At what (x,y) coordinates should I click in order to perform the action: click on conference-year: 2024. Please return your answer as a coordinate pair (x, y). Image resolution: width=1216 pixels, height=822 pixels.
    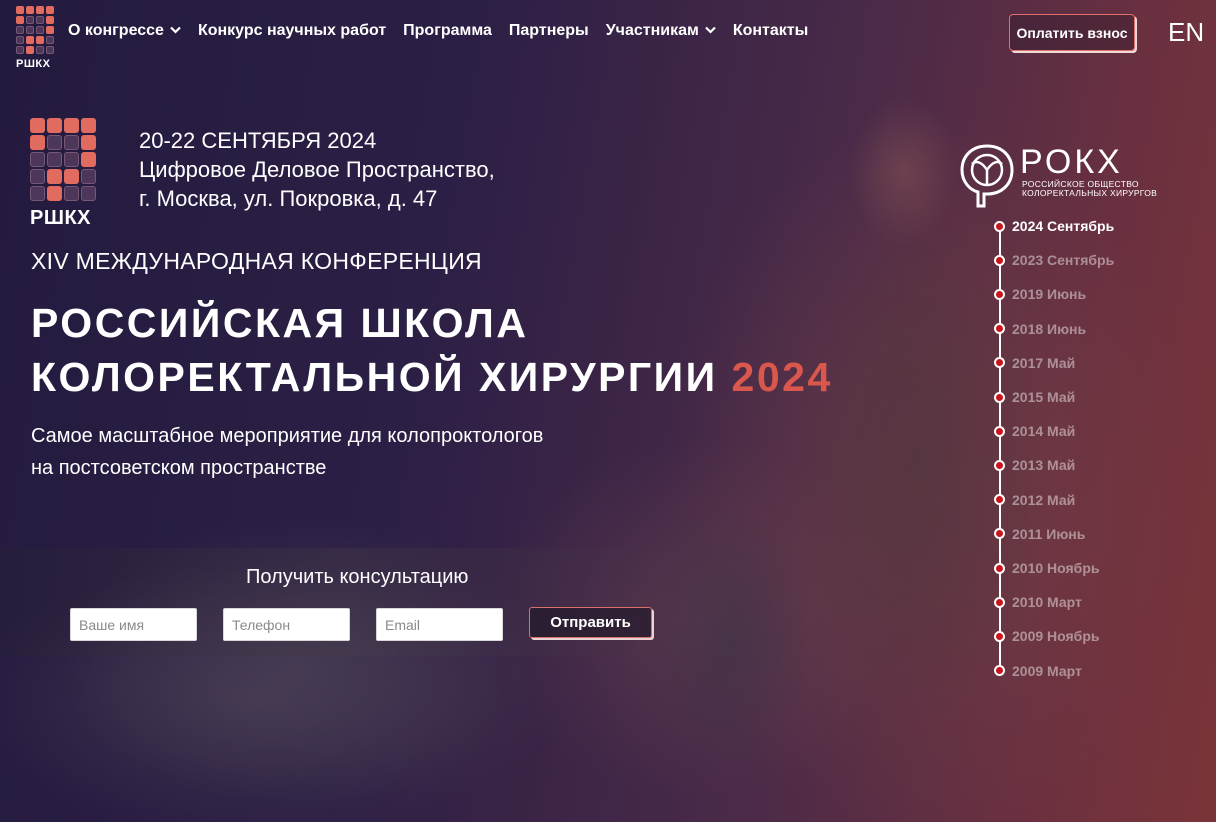
    Looking at the image, I should click on (782, 377).